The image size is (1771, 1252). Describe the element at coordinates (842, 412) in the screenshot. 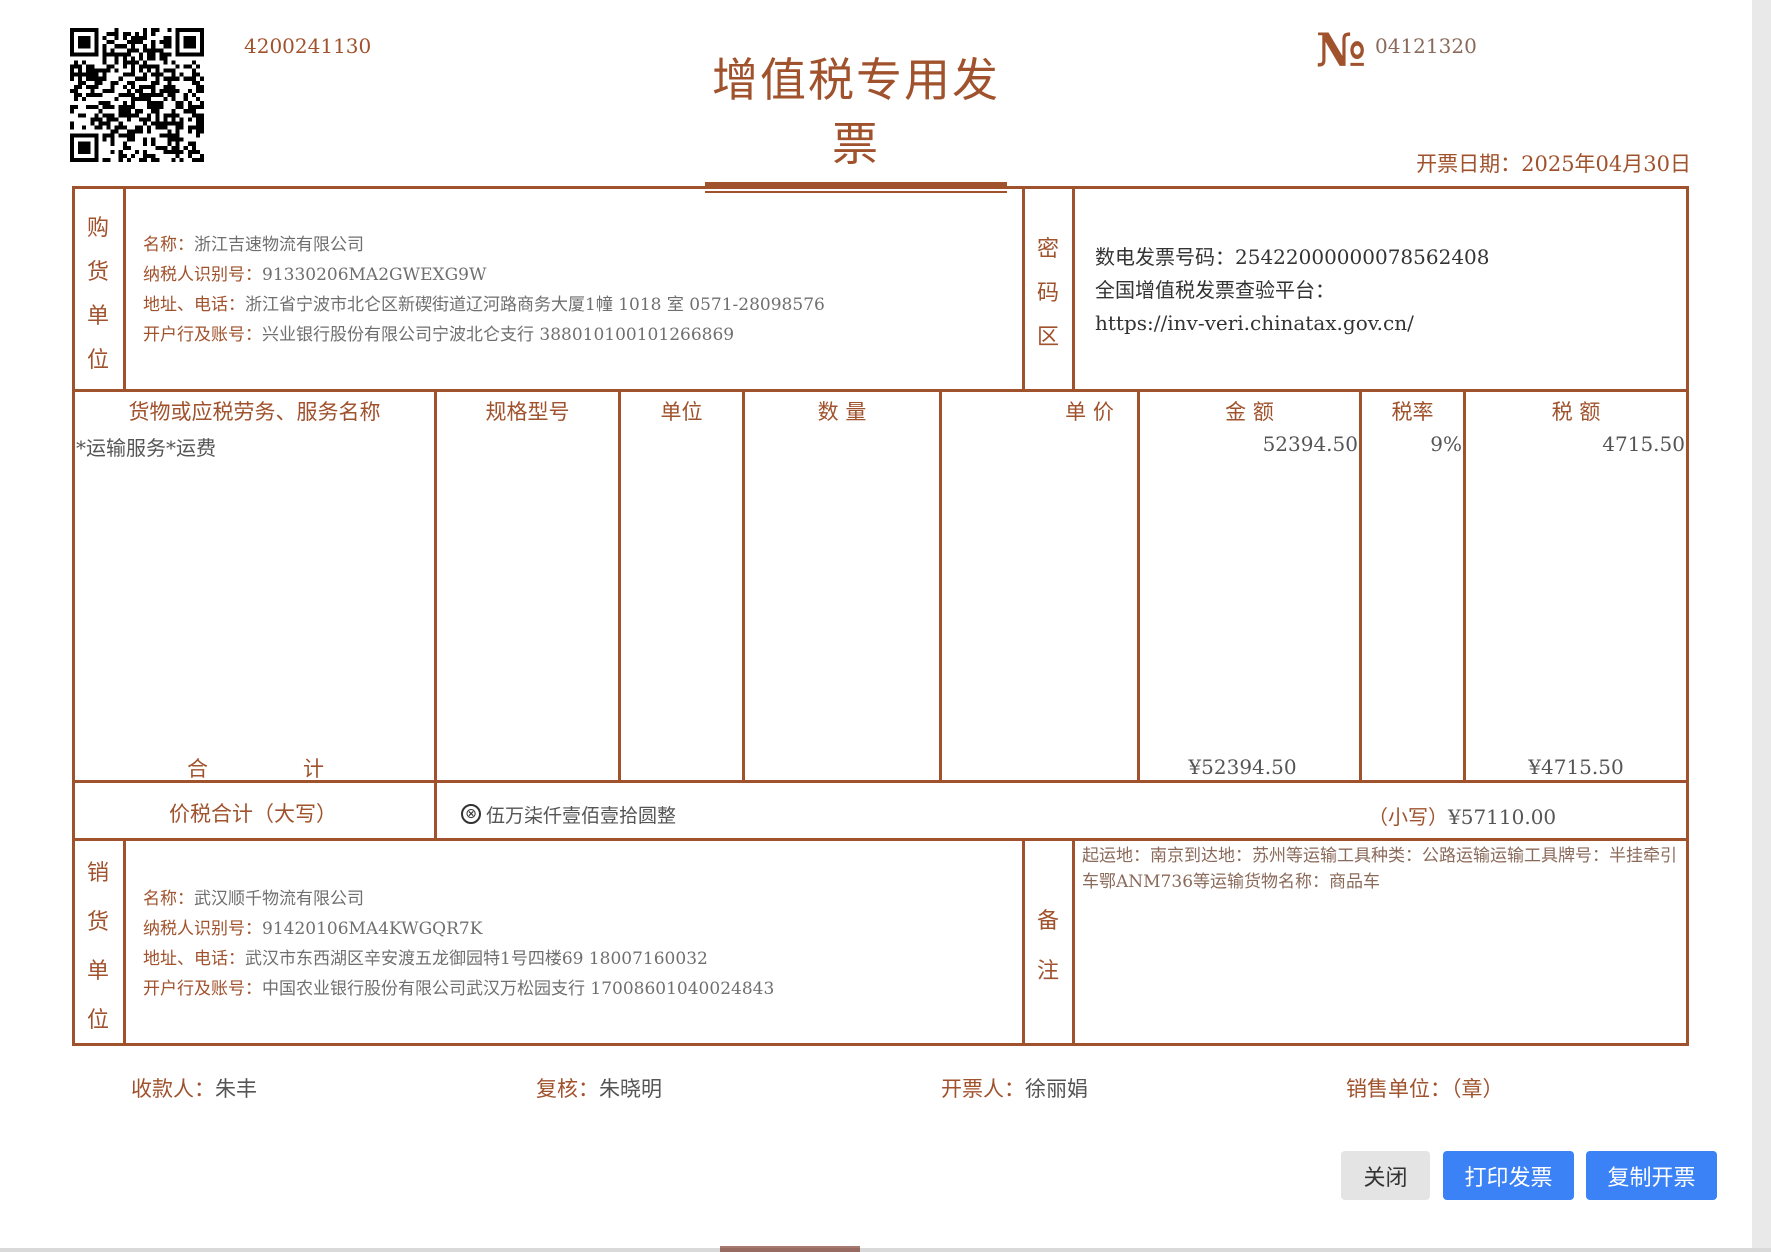

I see `col-header-qty: 数 量` at that location.